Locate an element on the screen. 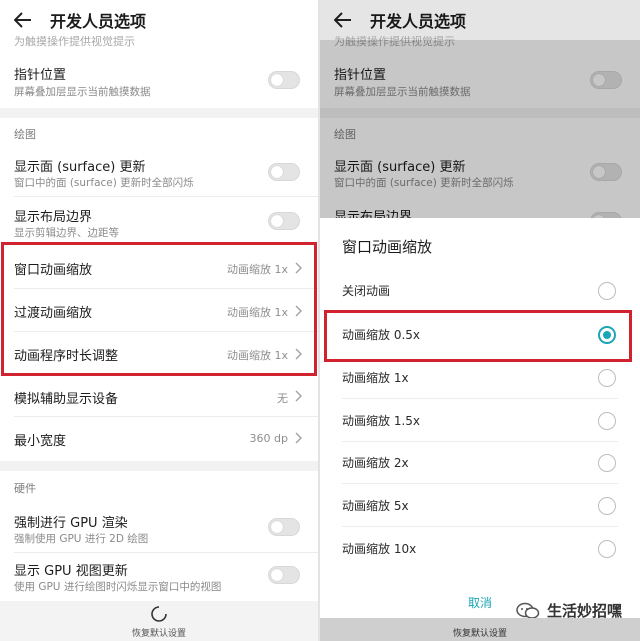 The width and height of the screenshot is (640, 641). cancel-button: 取消 is located at coordinates (480, 602).